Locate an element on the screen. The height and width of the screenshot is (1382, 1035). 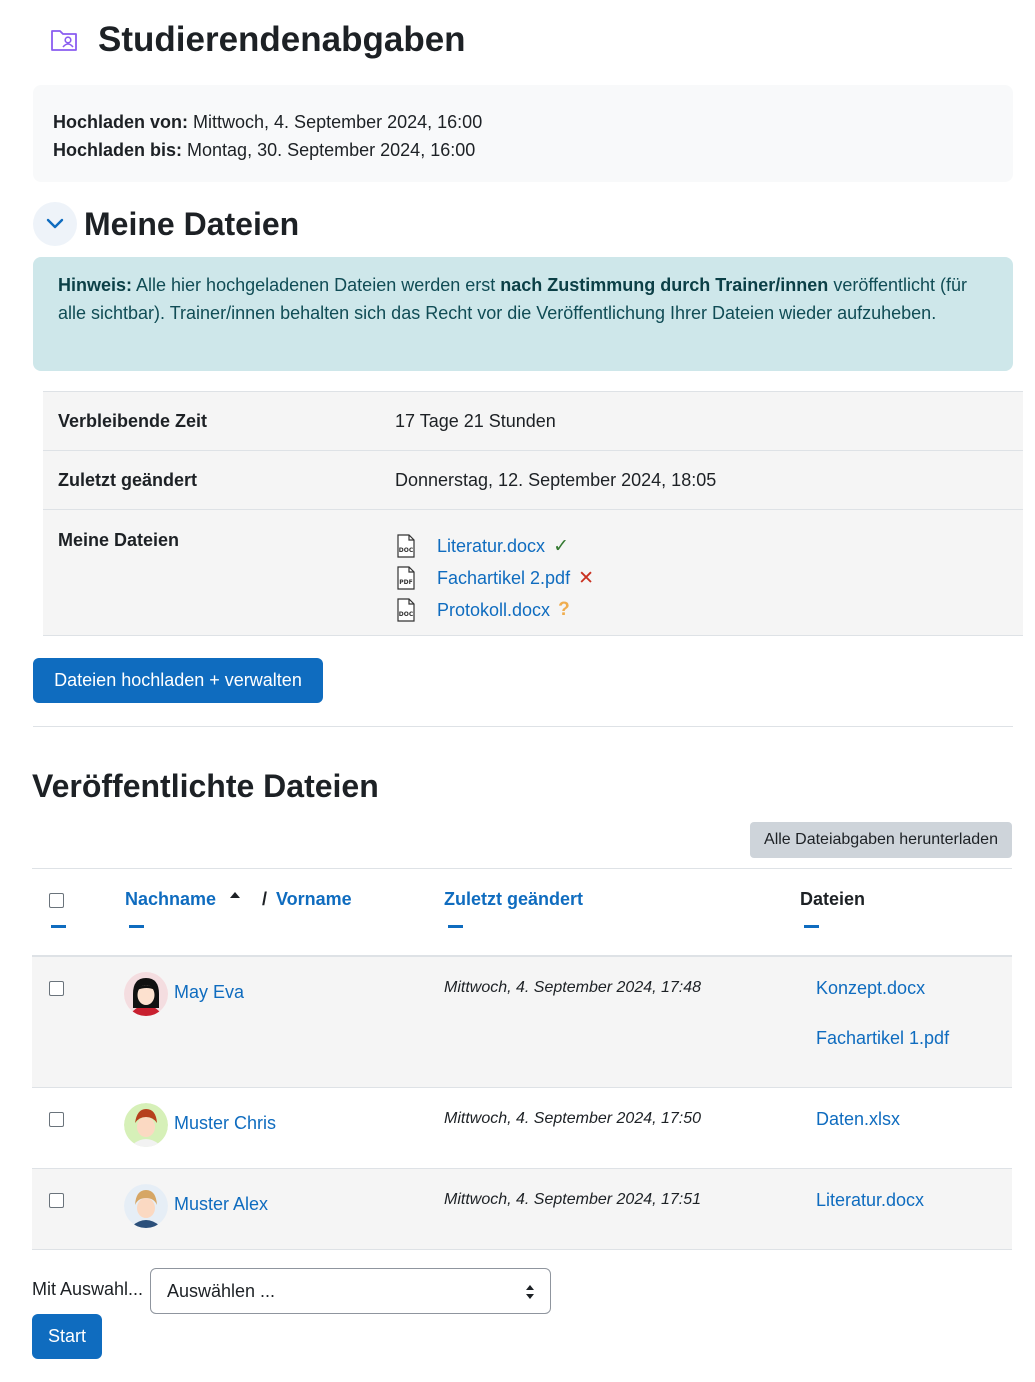
svg-text: PDF is located at coordinates (405, 582).